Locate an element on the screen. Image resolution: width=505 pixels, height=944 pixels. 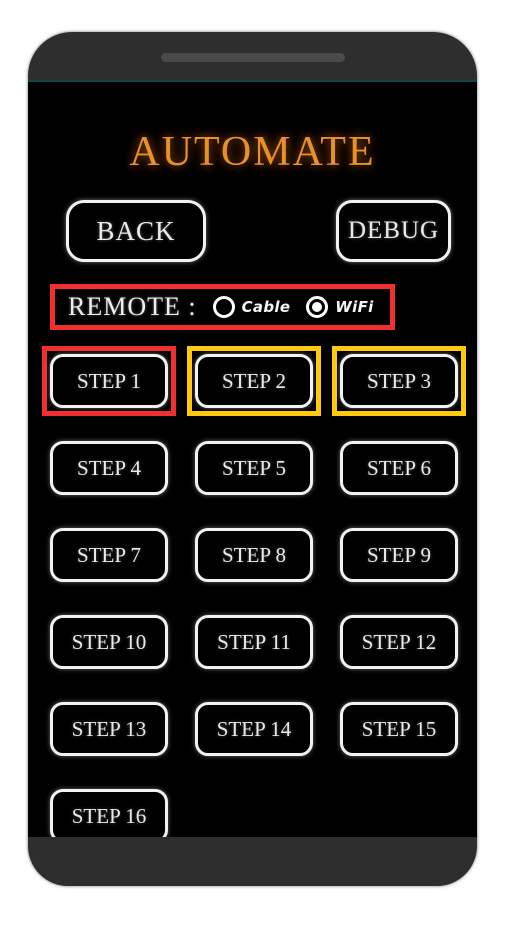
debug-button: DEBUG is located at coordinates (393, 231).